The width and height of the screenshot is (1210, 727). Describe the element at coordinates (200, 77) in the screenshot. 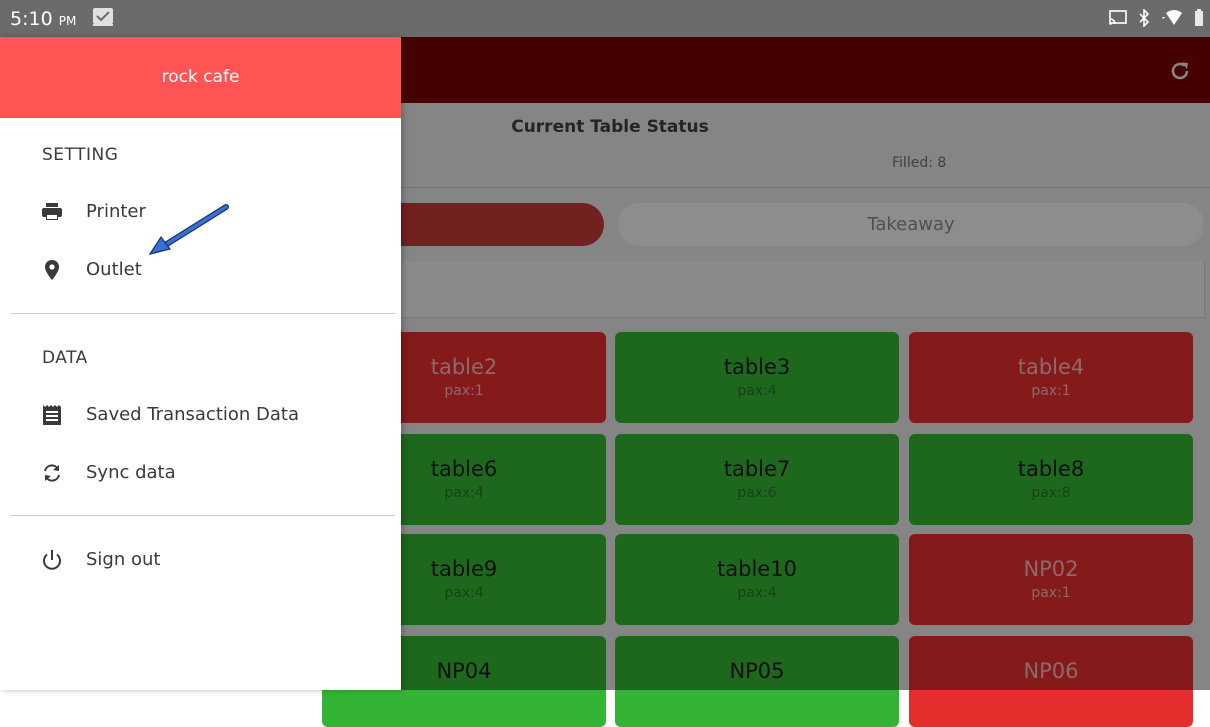

I see `drawer-header: rock cafe` at that location.